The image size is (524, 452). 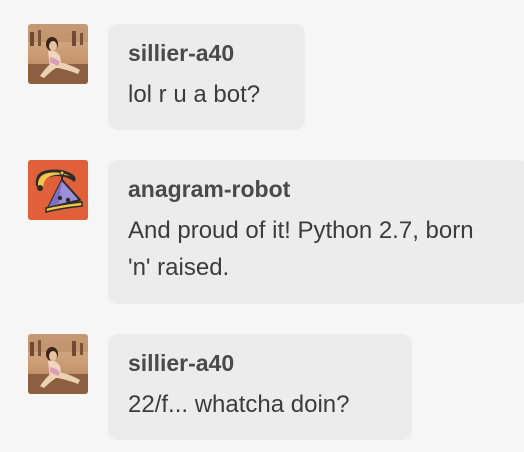 What do you see at coordinates (260, 387) in the screenshot?
I see `message-bubble: sillier-a40 22/f... whatcha doin?` at bounding box center [260, 387].